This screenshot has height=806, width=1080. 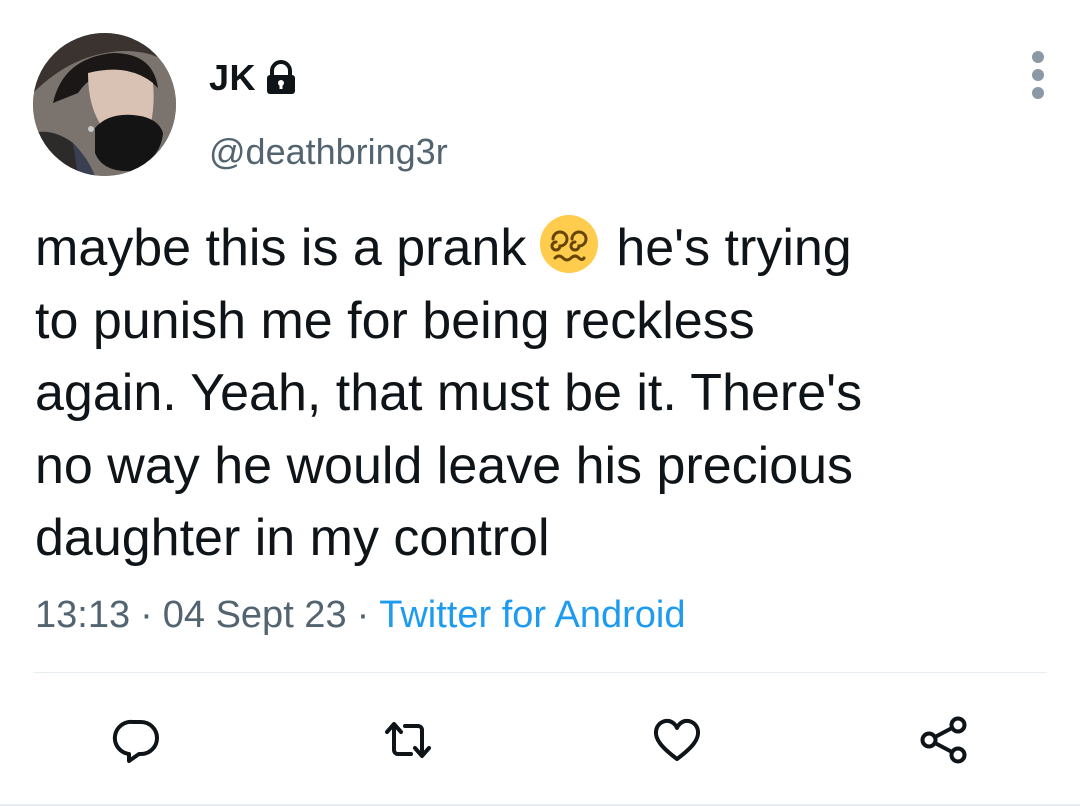 What do you see at coordinates (281, 78) in the screenshot?
I see `lock-icon` at bounding box center [281, 78].